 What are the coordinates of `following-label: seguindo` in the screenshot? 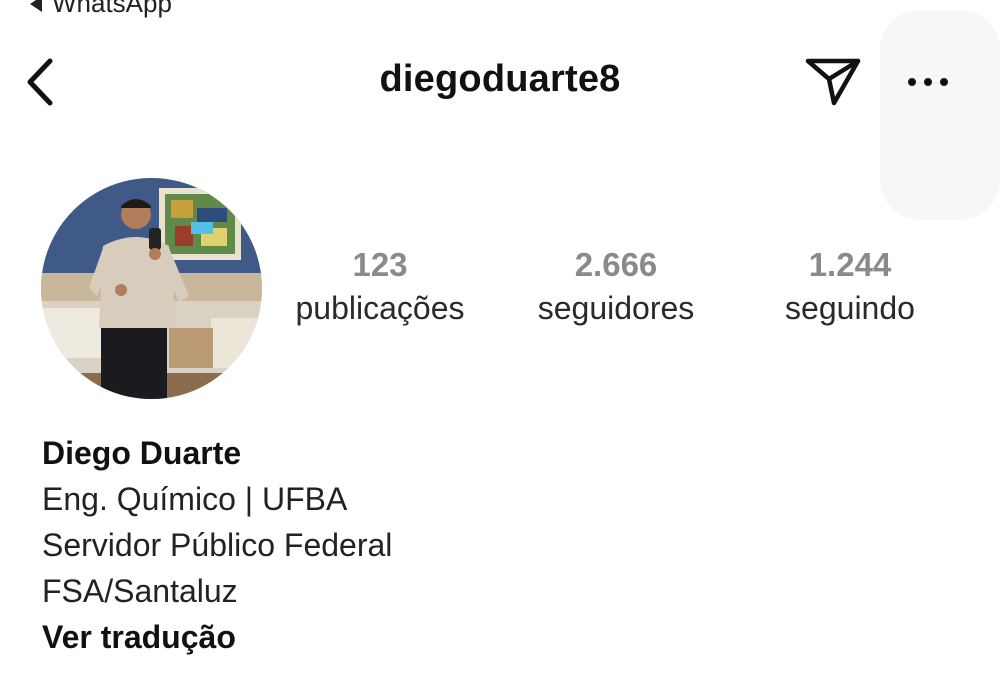 It's located at (850, 308).